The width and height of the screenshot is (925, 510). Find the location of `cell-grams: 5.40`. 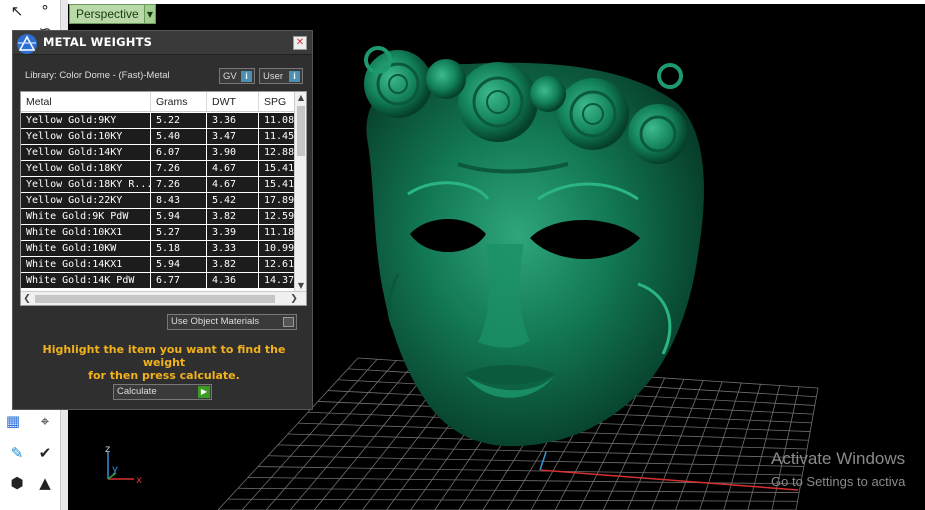

cell-grams: 5.40 is located at coordinates (179, 136).